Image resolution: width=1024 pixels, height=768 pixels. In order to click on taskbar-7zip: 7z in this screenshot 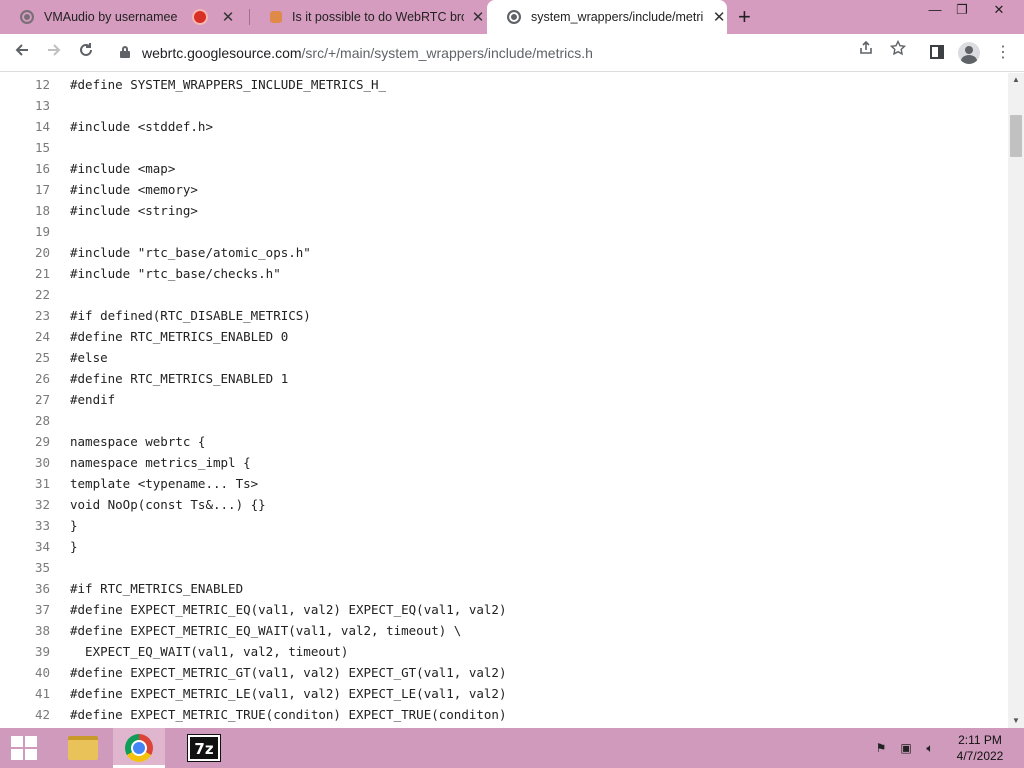, I will do `click(202, 748)`.